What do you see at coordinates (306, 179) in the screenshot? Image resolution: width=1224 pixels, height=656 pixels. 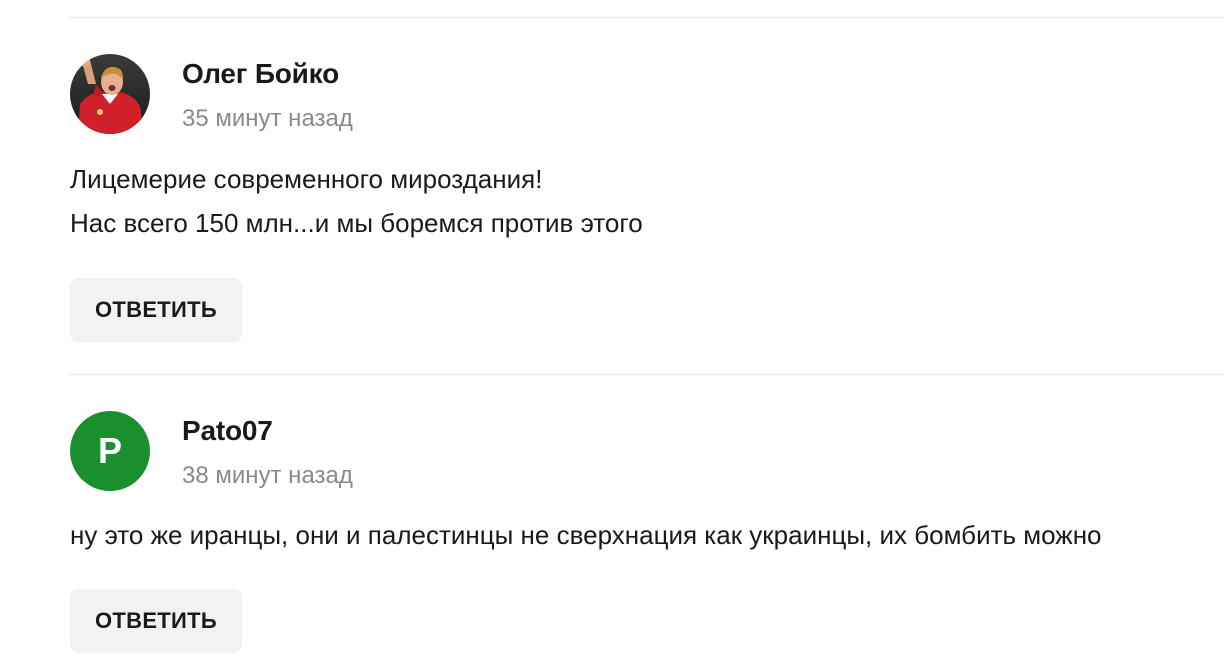 I see `comment-text-line: Лицемерие современного мироздания!` at bounding box center [306, 179].